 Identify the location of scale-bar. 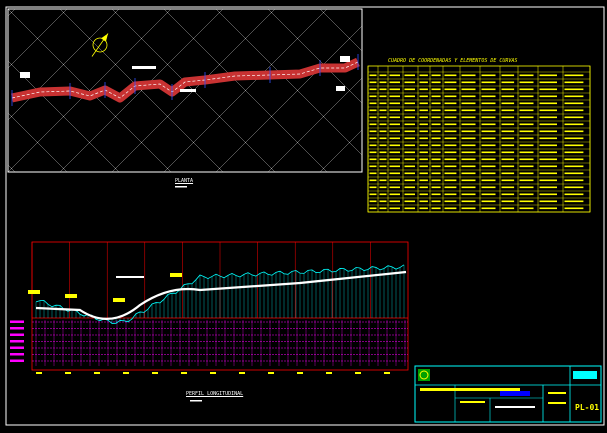
(196, 401).